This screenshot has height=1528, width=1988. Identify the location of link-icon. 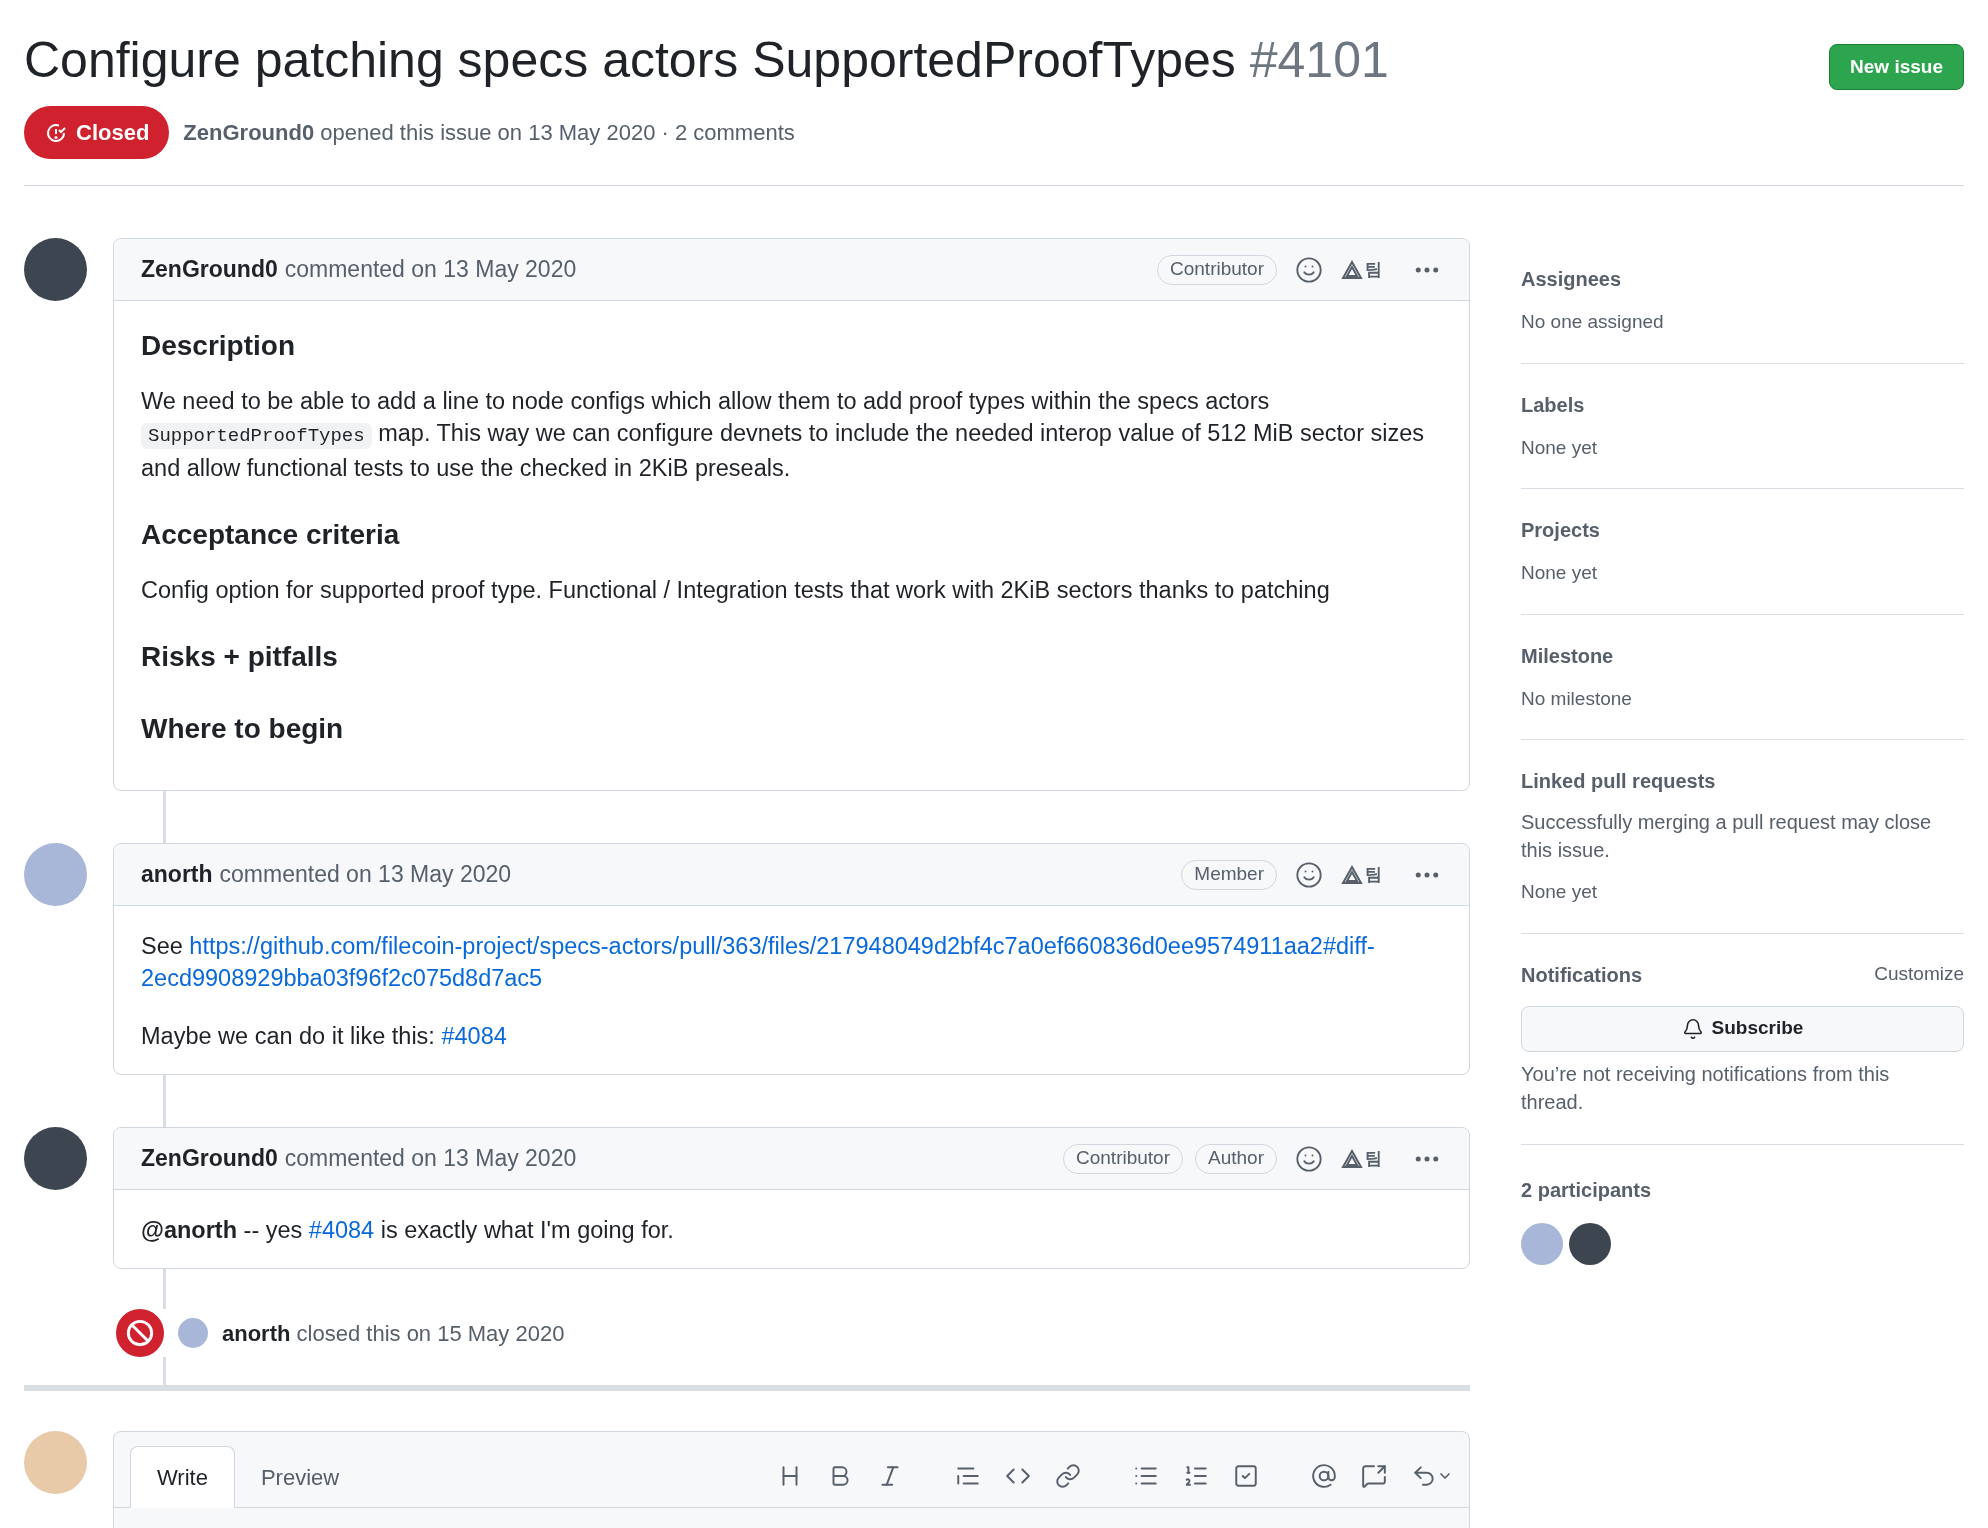
(1068, 1476).